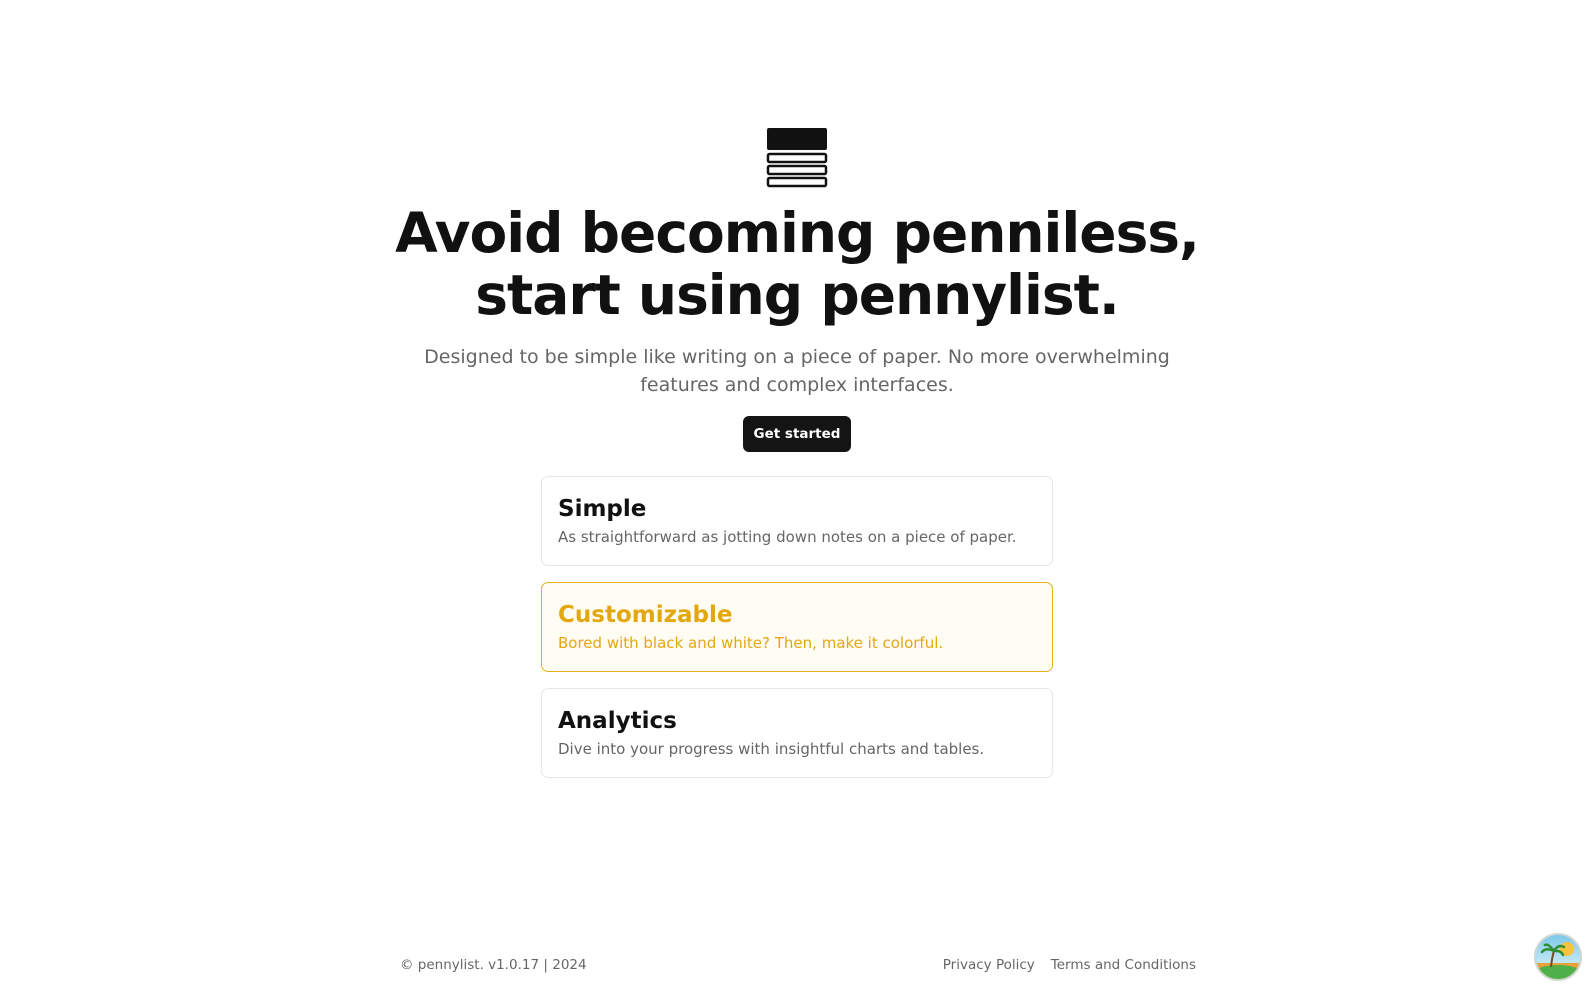 The height and width of the screenshot is (992, 1594). What do you see at coordinates (493, 965) in the screenshot?
I see `footer-copyright: © pennylist. v1.0.17 | 2024` at bounding box center [493, 965].